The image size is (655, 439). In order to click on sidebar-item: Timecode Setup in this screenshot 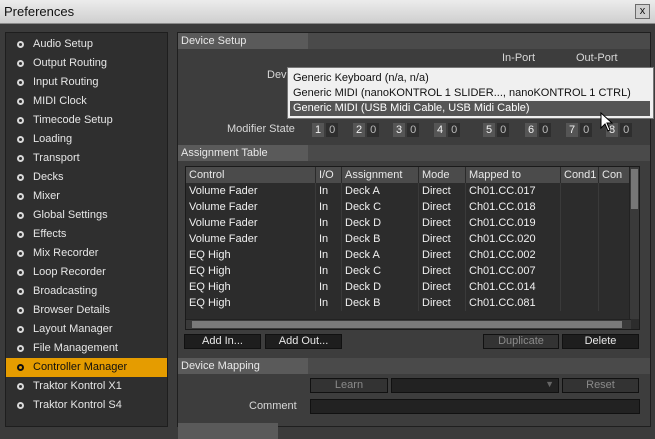, I will do `click(86, 120)`.